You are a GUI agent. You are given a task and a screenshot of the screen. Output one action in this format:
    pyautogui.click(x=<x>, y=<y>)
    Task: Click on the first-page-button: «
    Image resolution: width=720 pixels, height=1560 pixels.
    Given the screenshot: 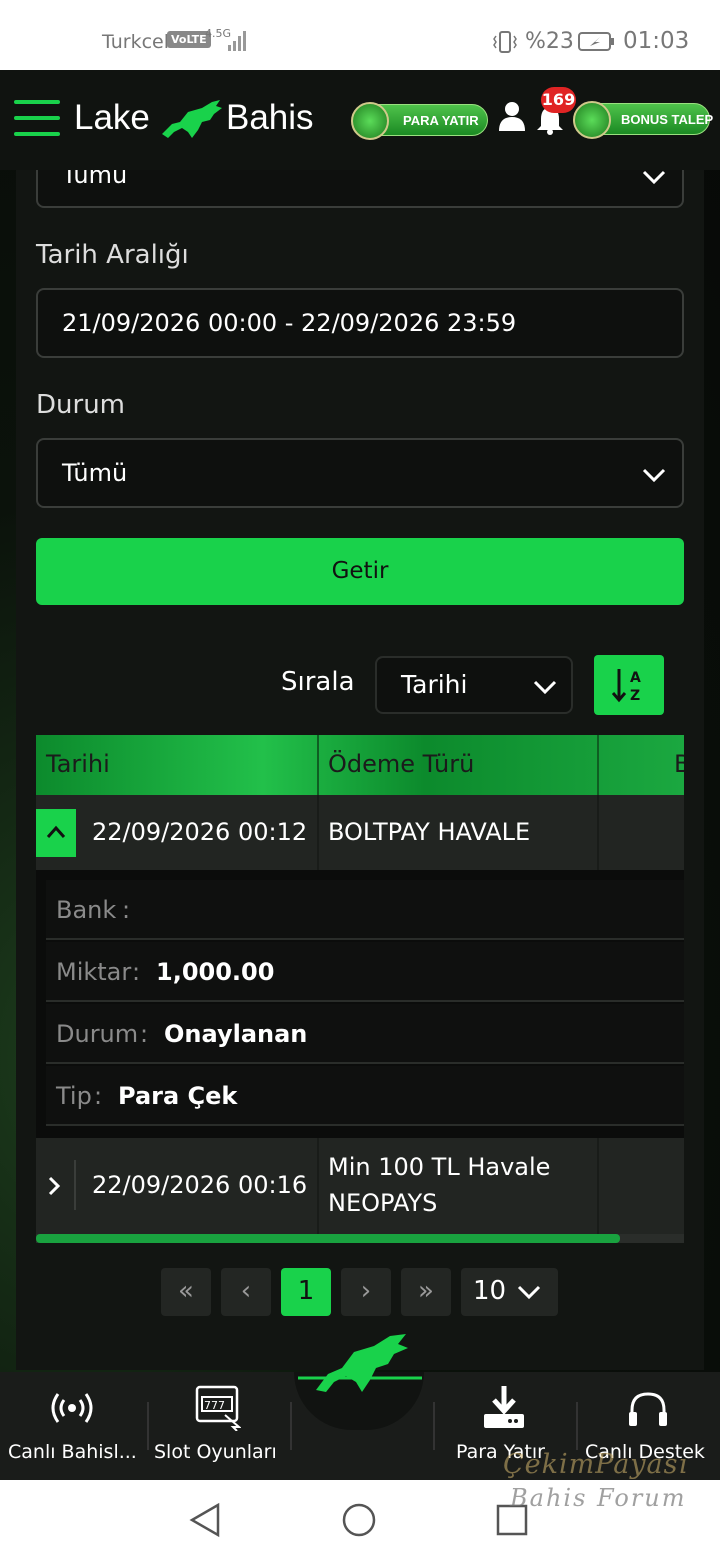 What is the action you would take?
    pyautogui.click(x=186, y=1292)
    